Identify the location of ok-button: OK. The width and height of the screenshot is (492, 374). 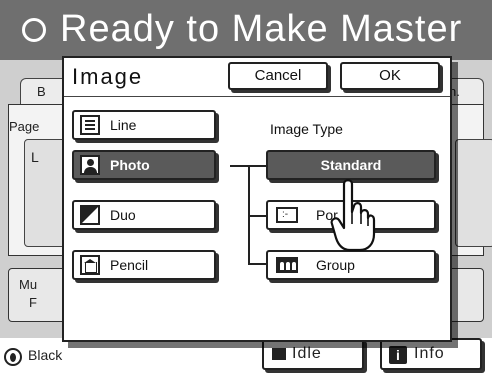
(390, 76).